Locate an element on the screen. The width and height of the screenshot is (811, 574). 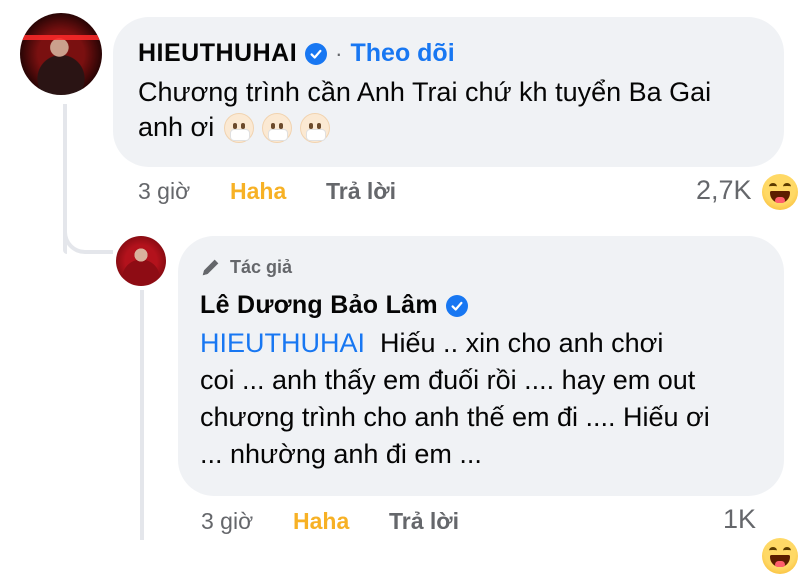
mention-link: HIEUTHUHAI is located at coordinates (282, 343).